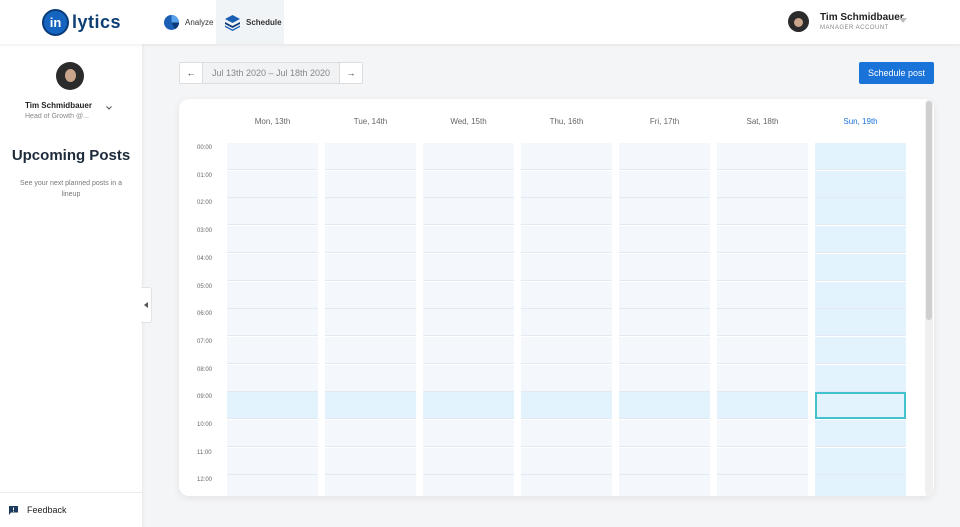 Image resolution: width=960 pixels, height=527 pixels. What do you see at coordinates (146, 305) in the screenshot?
I see `collapse-sidebar-toggle` at bounding box center [146, 305].